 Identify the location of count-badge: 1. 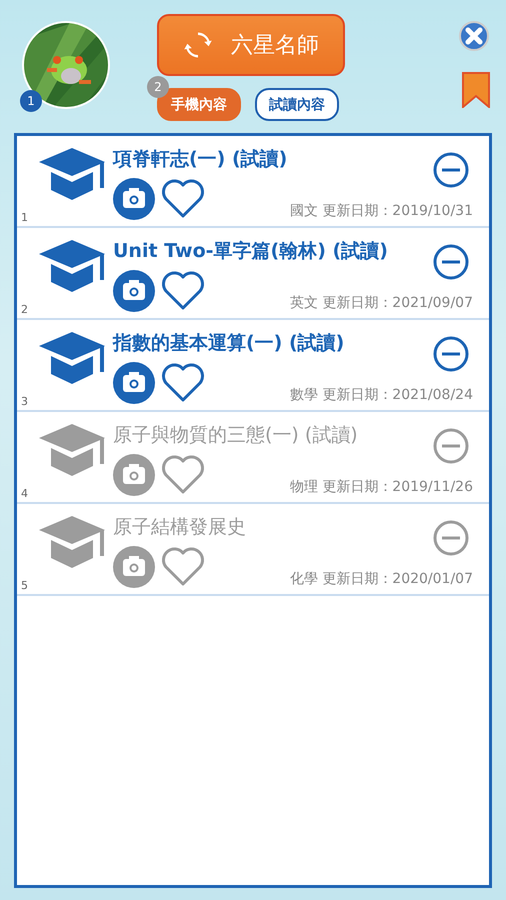
(31, 101).